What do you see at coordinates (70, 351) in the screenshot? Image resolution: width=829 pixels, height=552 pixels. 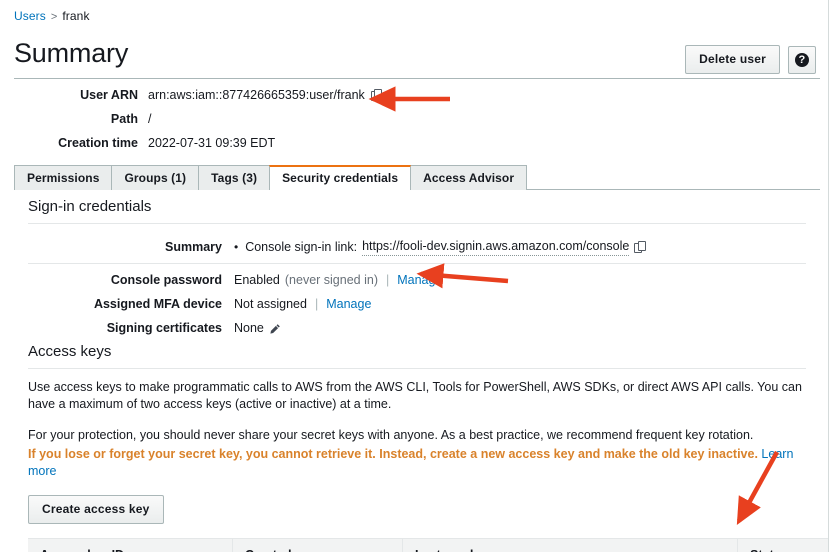 I see `access-keys-heading: Access keys` at bounding box center [70, 351].